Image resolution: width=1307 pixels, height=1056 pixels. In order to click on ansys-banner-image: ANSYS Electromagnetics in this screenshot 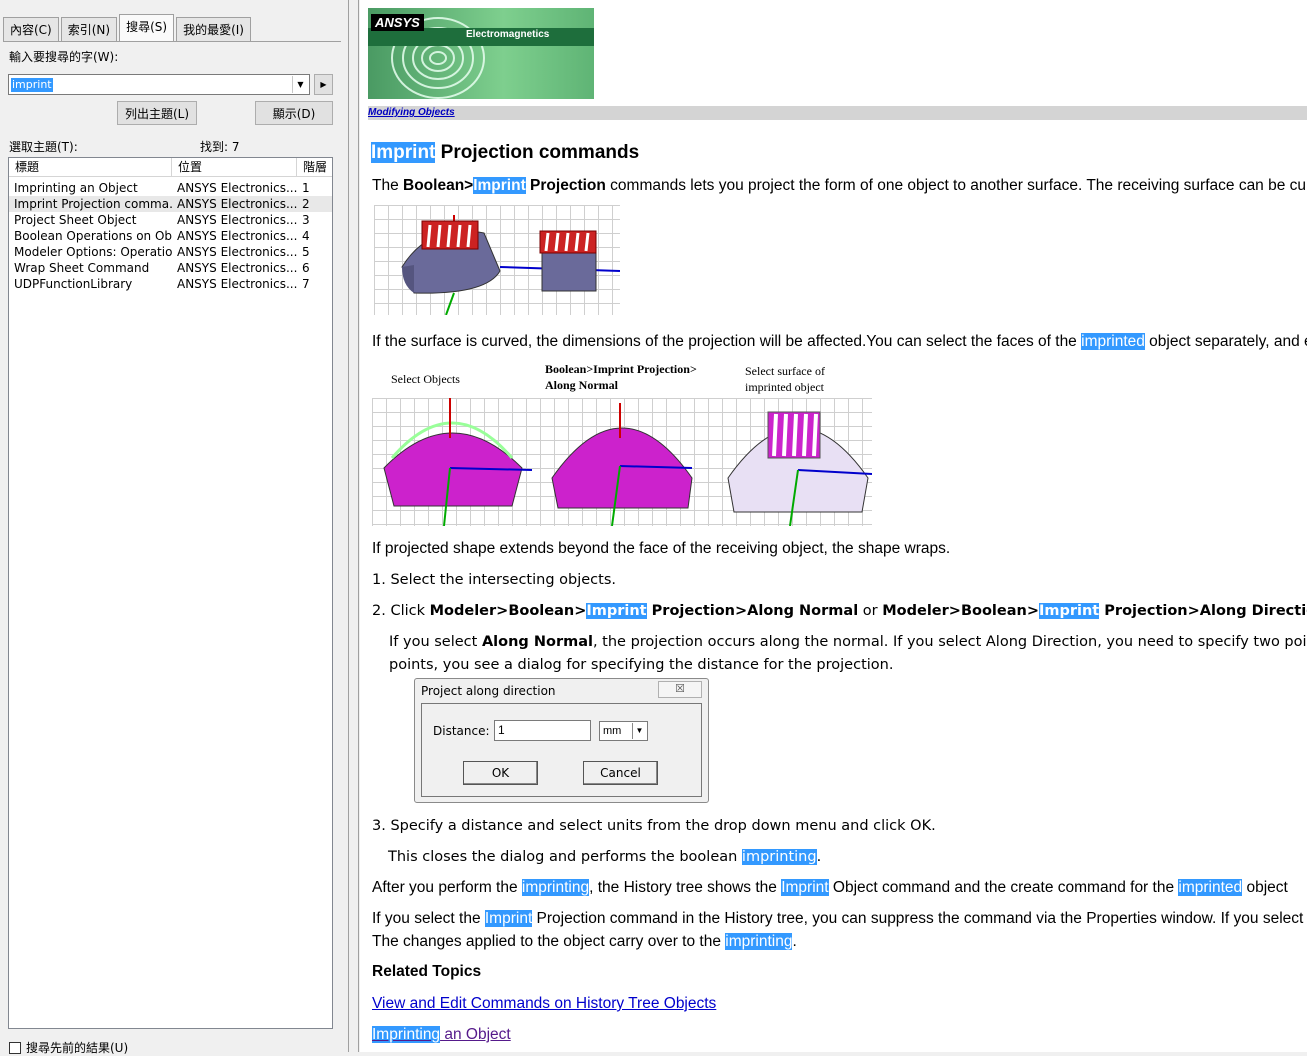, I will do `click(481, 53)`.